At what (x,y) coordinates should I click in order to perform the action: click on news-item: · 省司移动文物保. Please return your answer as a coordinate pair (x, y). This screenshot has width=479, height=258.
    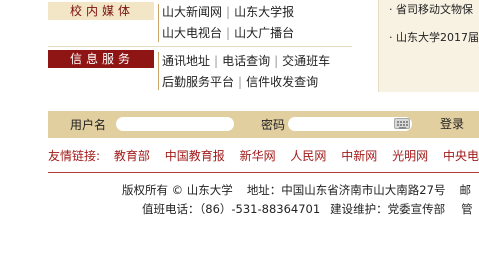
    Looking at the image, I should click on (431, 10).